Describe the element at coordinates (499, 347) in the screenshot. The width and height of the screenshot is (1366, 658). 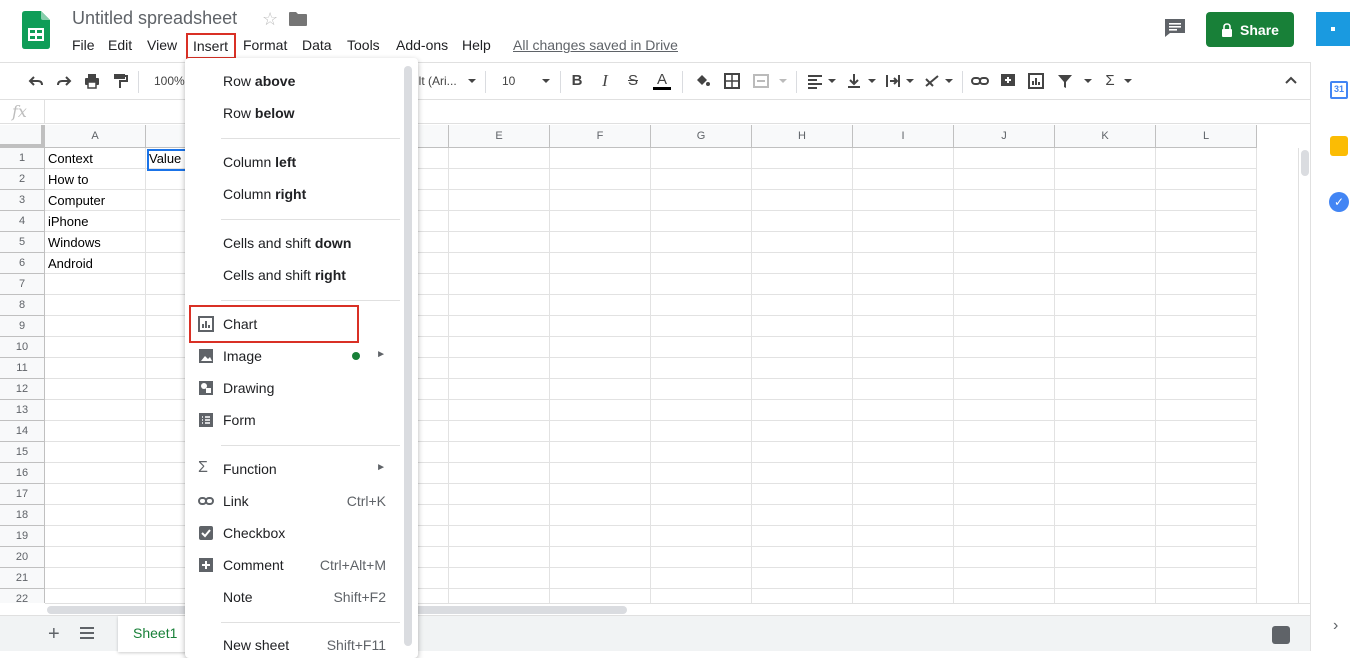
I see `cell-E10` at that location.